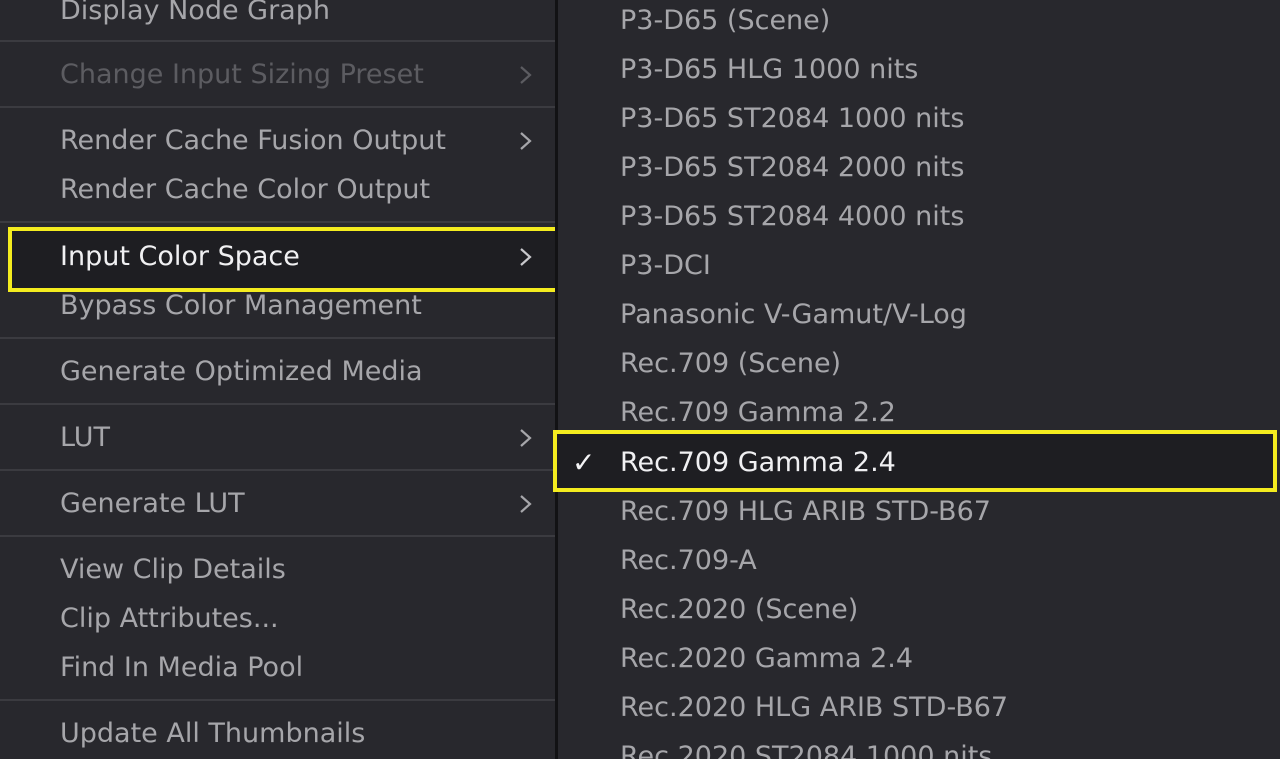 Image resolution: width=1280 pixels, height=759 pixels. What do you see at coordinates (919, 658) in the screenshot?
I see `color-space-option: Rec.2020 Gamma 2.4` at bounding box center [919, 658].